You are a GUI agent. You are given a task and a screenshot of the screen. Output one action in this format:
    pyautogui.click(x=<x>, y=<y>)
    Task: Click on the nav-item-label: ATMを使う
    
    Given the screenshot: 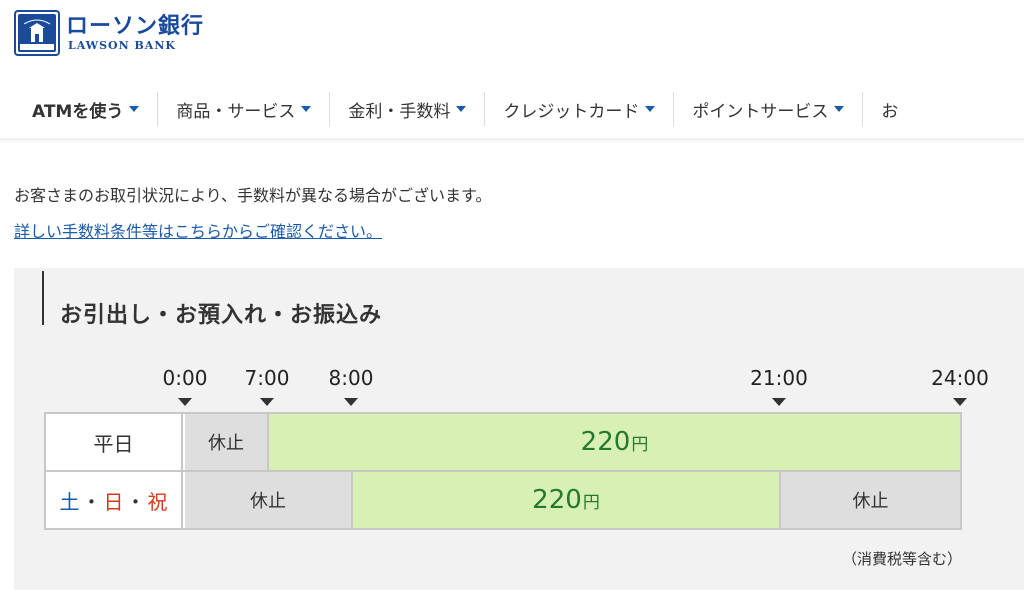 What is the action you would take?
    pyautogui.click(x=78, y=111)
    